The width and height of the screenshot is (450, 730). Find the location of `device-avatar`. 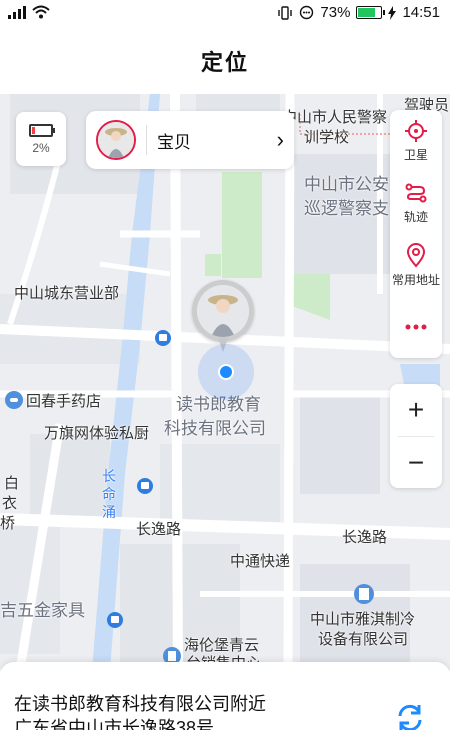

device-avatar is located at coordinates (116, 140).